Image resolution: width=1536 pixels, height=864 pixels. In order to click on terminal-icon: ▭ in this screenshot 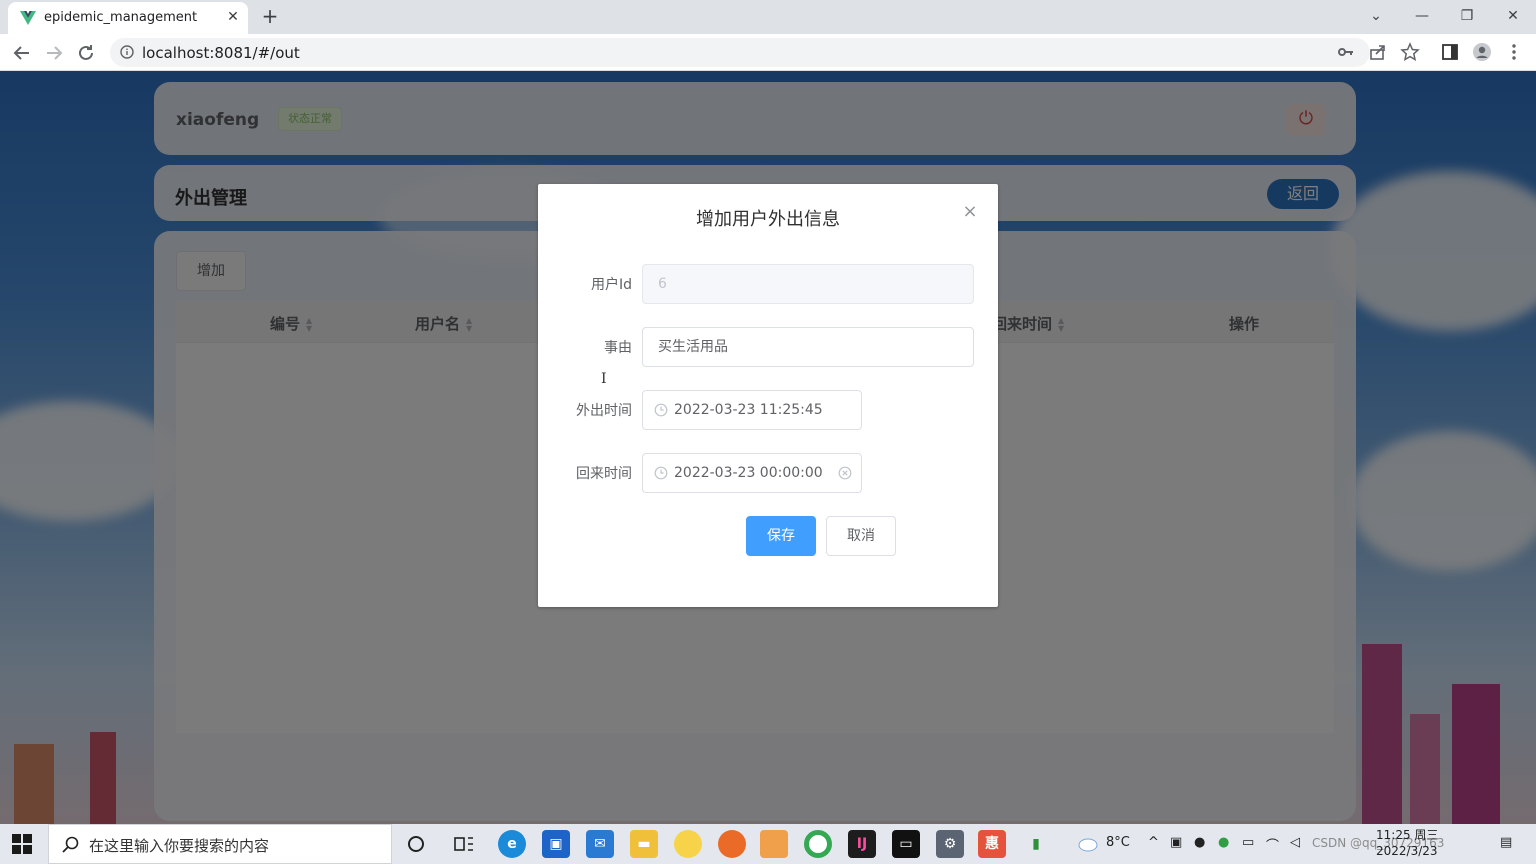, I will do `click(906, 844)`.